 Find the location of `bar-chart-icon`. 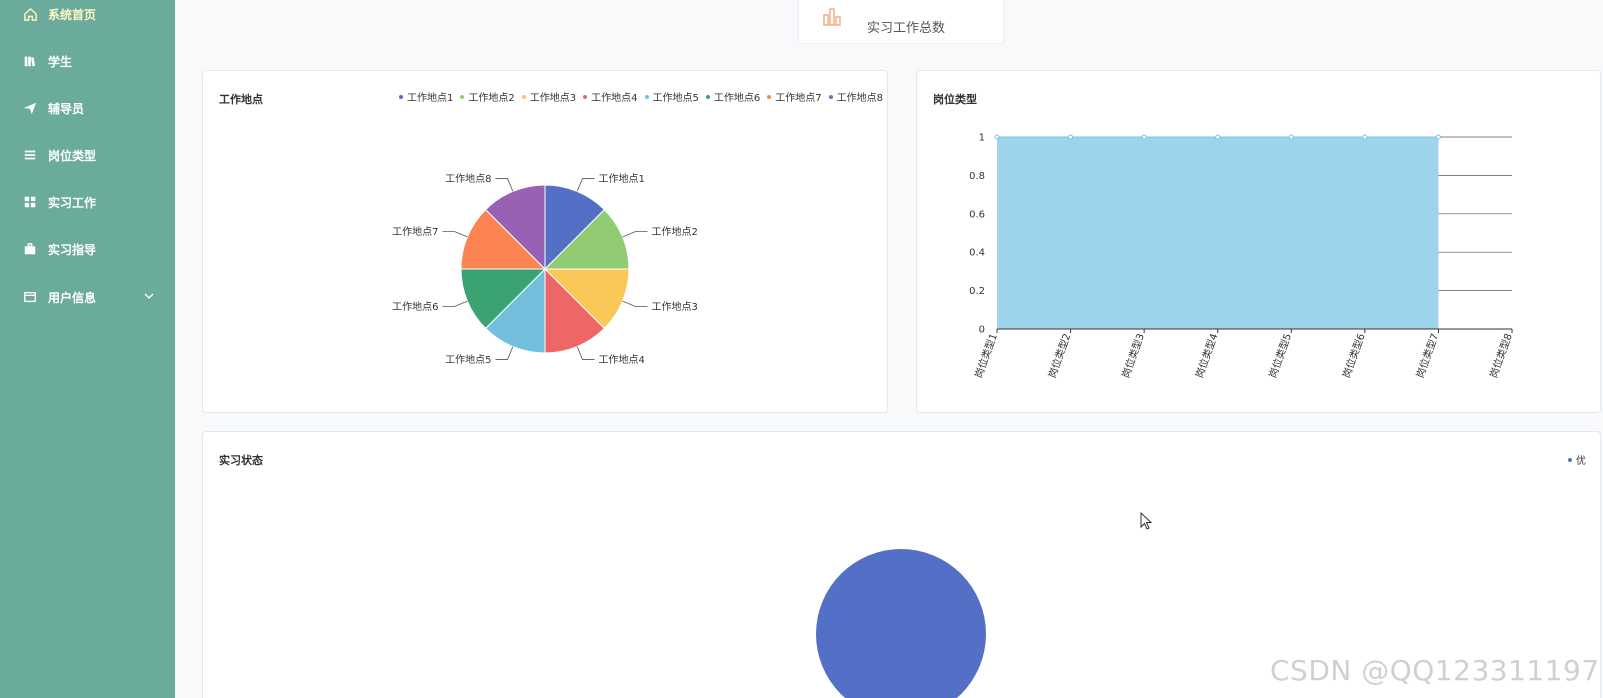

bar-chart-icon is located at coordinates (832, 16).